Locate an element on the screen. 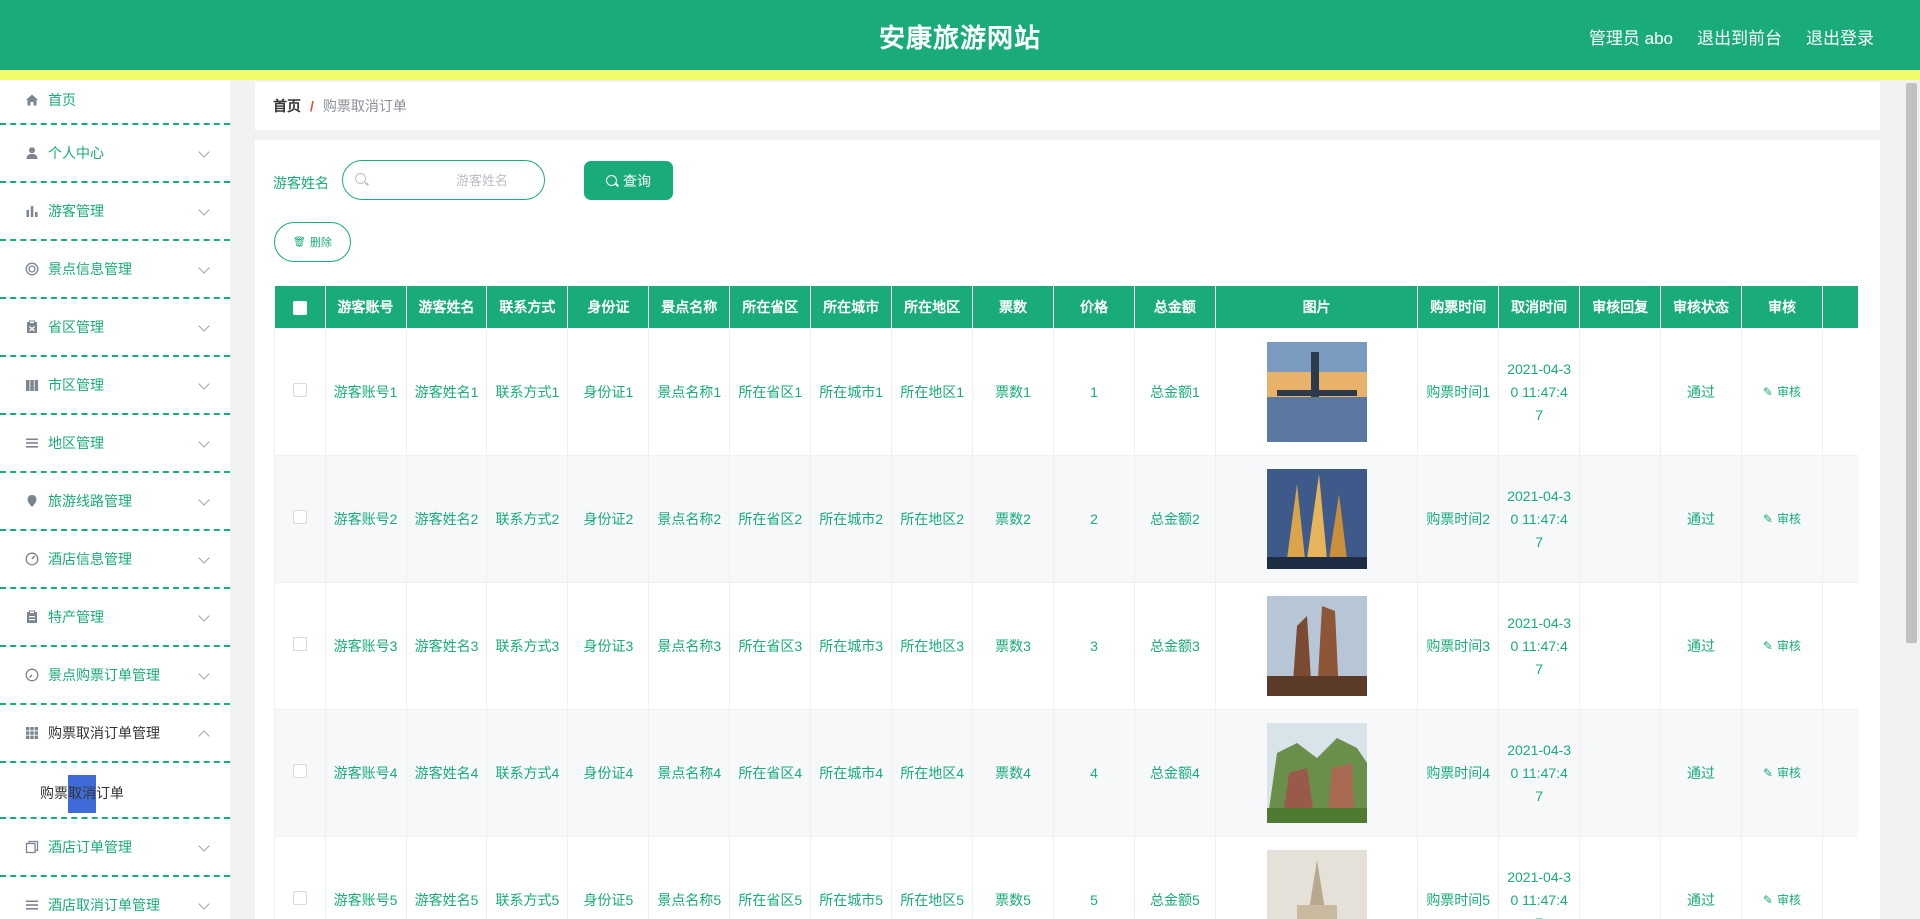  column-header: 购票时间 is located at coordinates (1458, 307).